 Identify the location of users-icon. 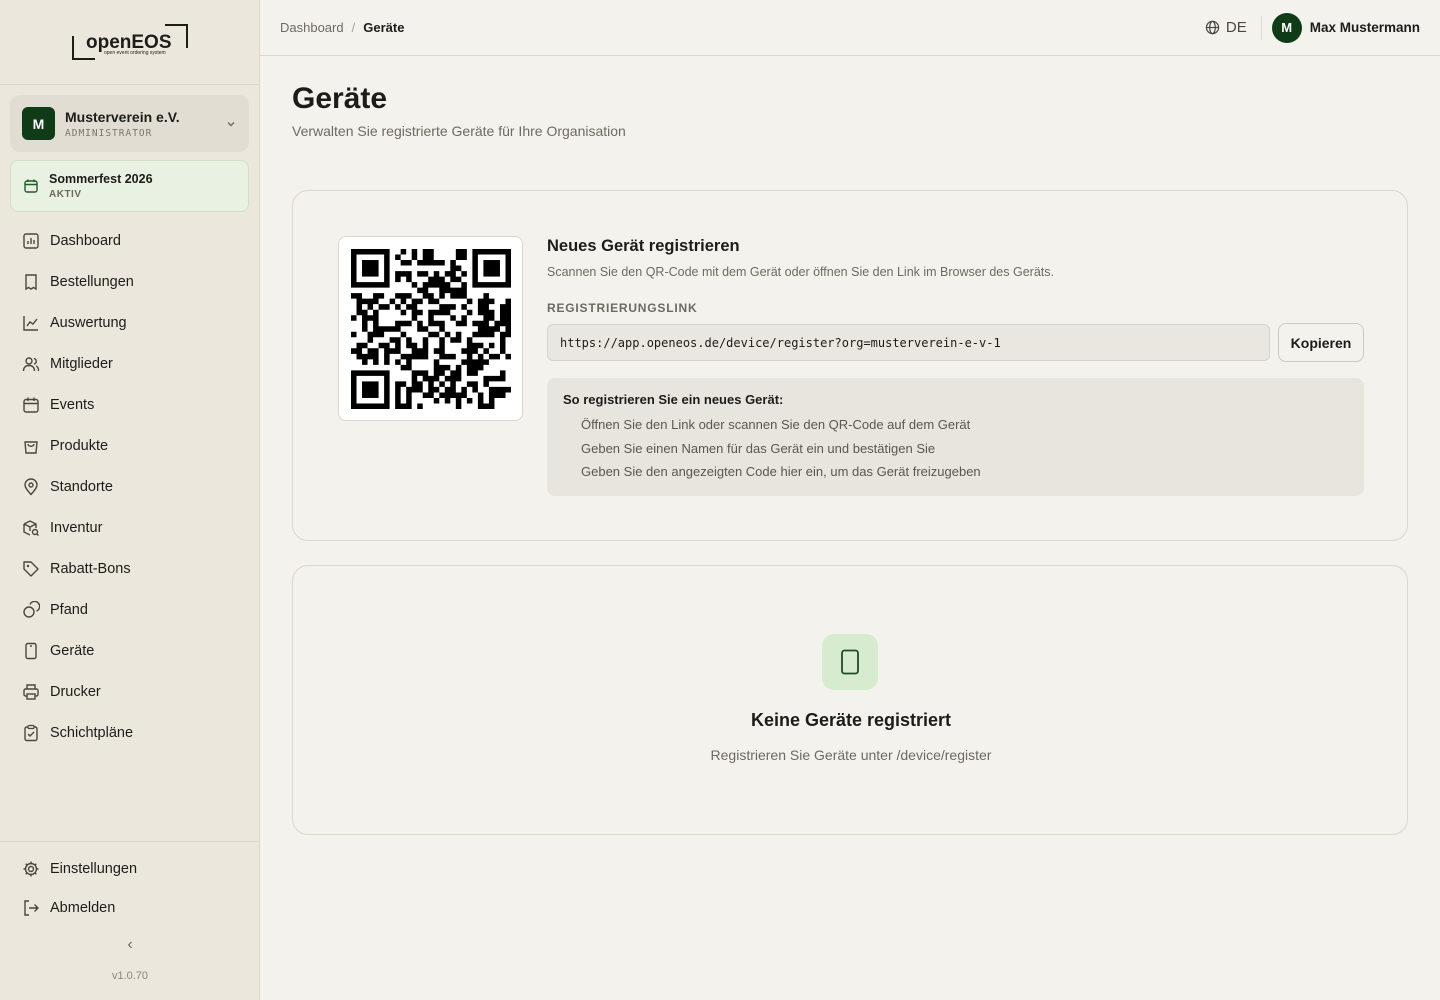
(31, 364).